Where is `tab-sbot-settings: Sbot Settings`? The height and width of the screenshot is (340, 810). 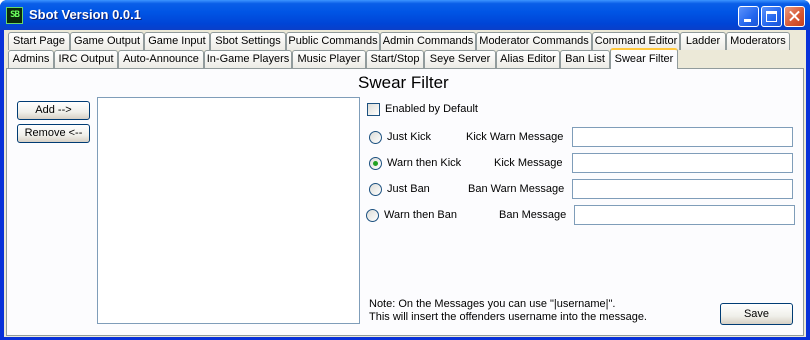 tab-sbot-settings: Sbot Settings is located at coordinates (248, 41).